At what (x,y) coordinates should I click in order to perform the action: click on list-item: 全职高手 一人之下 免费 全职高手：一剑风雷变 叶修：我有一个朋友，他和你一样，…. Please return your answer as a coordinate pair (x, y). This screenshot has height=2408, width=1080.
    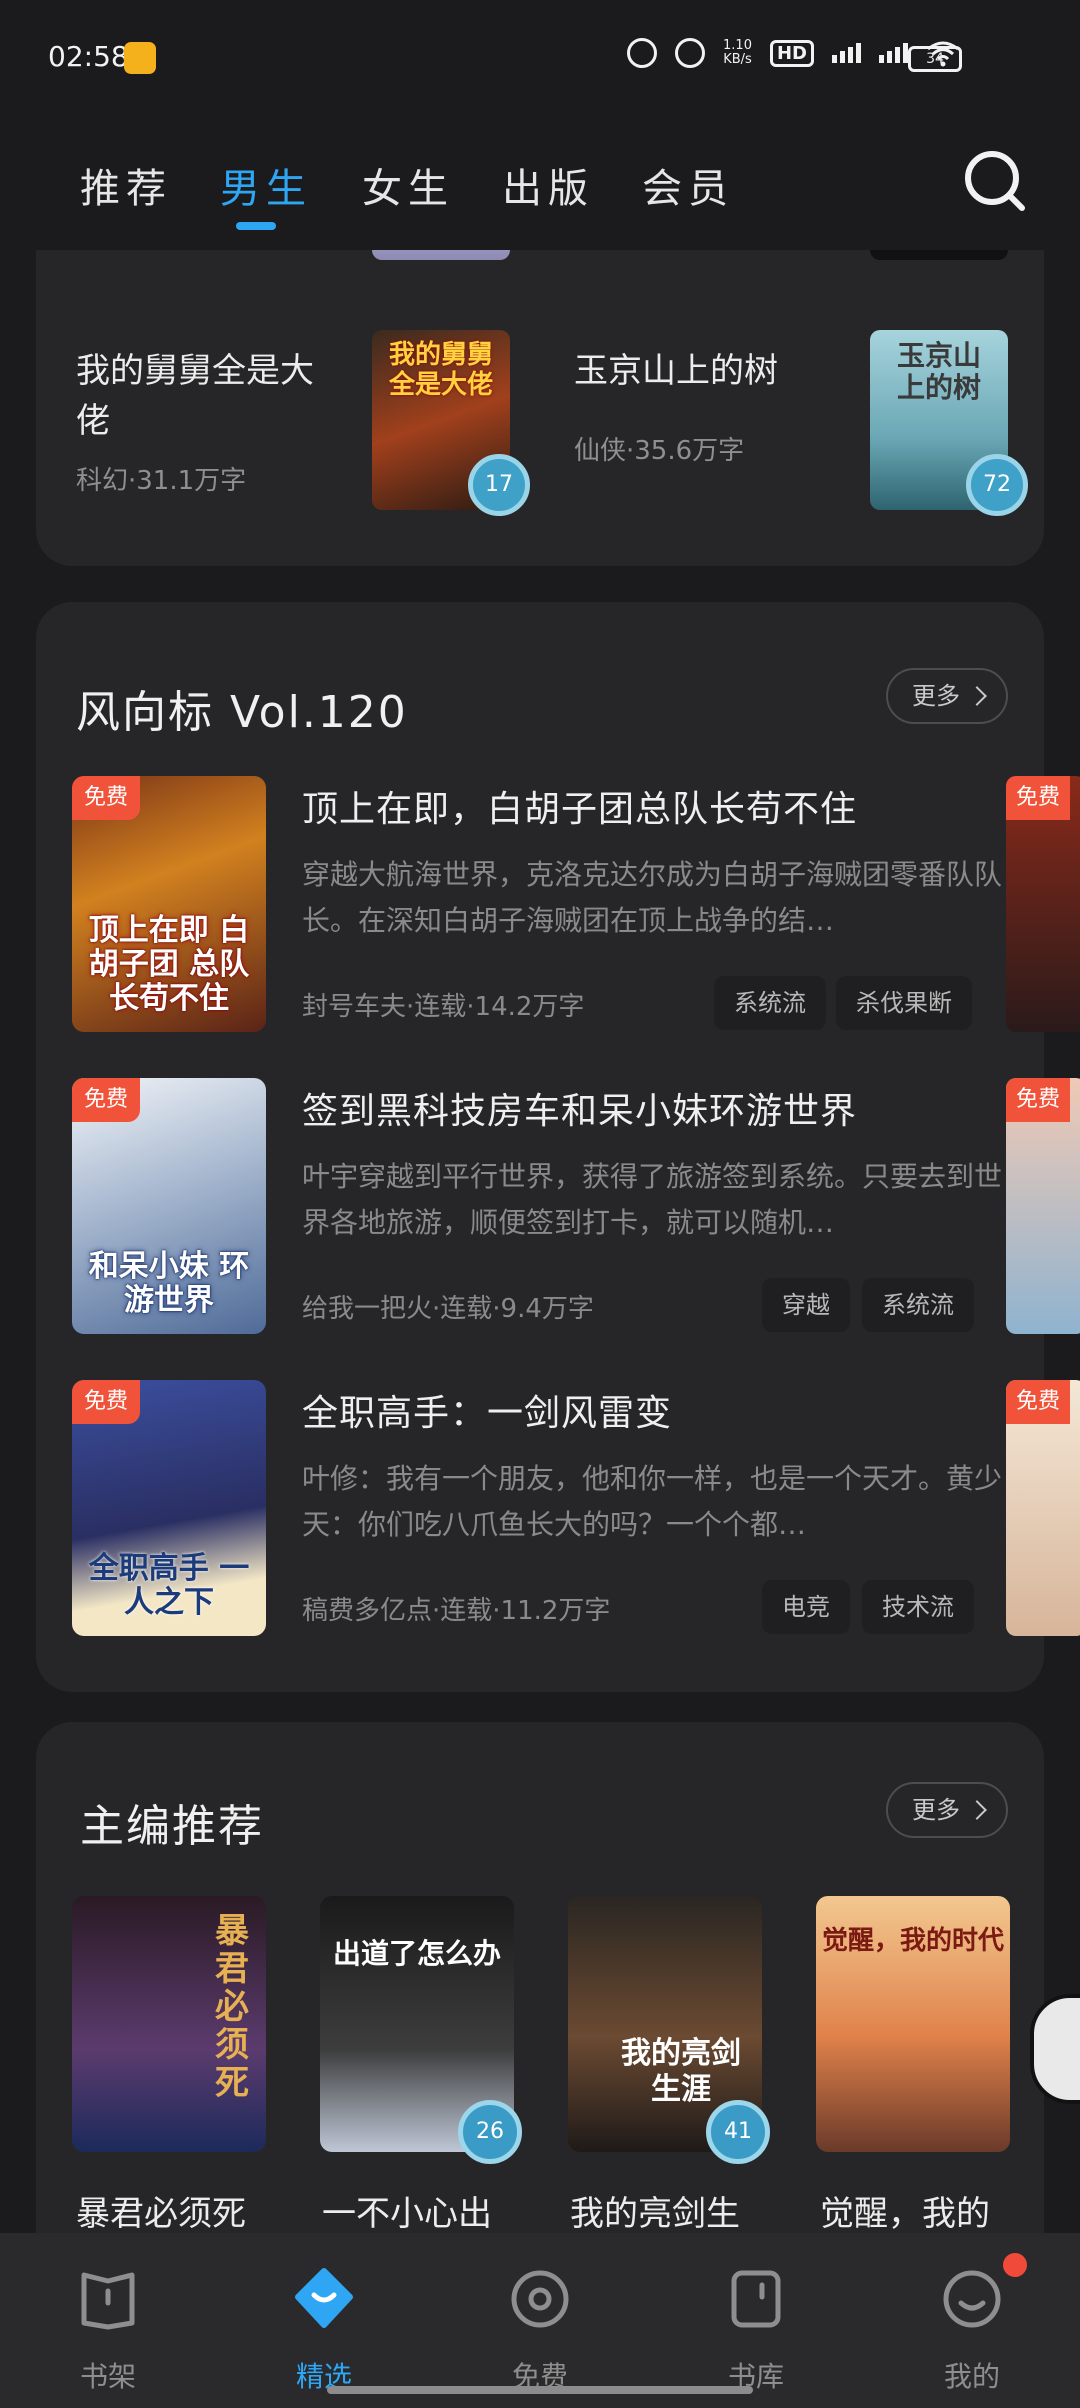
    Looking at the image, I should click on (558, 1508).